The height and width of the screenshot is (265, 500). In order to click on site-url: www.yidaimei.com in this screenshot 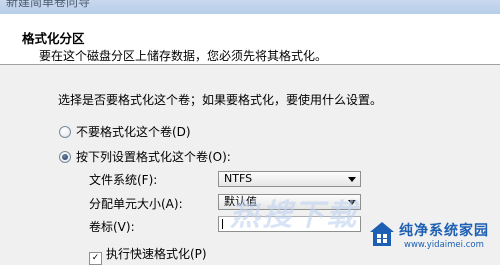, I will do `click(444, 245)`.